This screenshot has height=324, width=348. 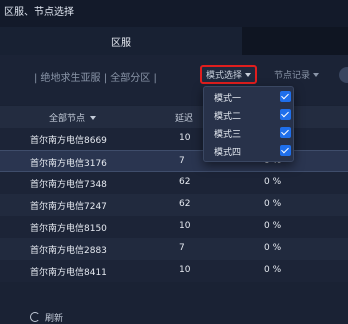 I want to click on node-record-label: 节点记录, so click(x=292, y=76).